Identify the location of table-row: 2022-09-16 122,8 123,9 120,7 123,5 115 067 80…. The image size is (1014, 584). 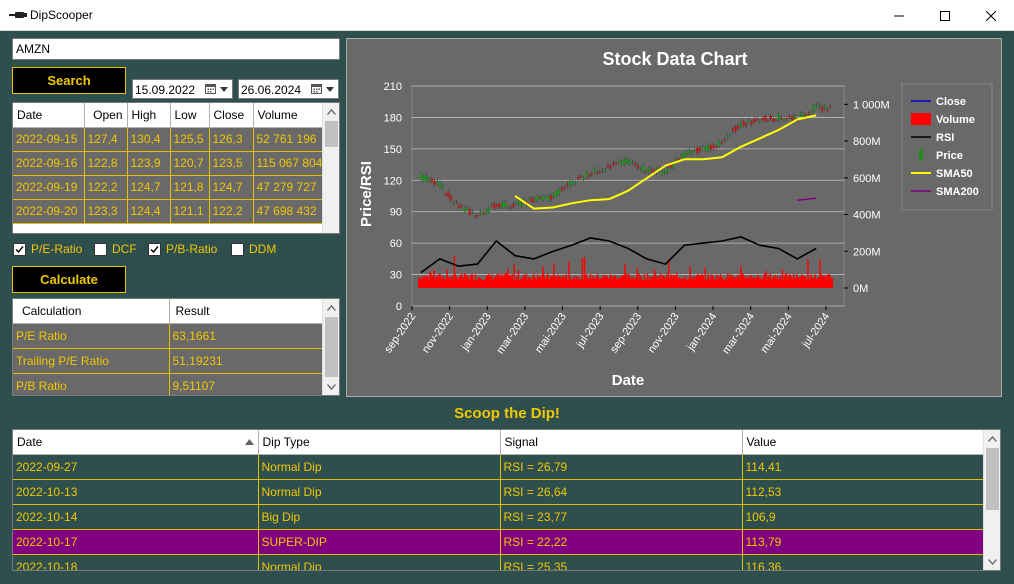
(170, 163).